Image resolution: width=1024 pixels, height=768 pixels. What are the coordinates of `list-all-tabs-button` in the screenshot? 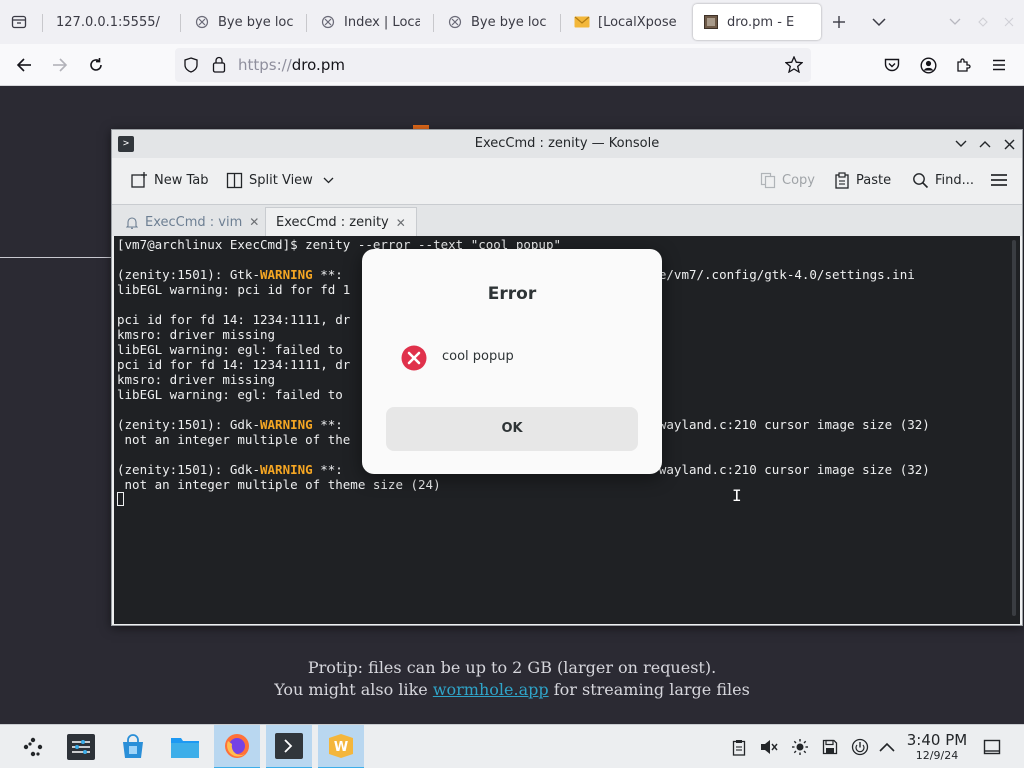 It's located at (879, 22).